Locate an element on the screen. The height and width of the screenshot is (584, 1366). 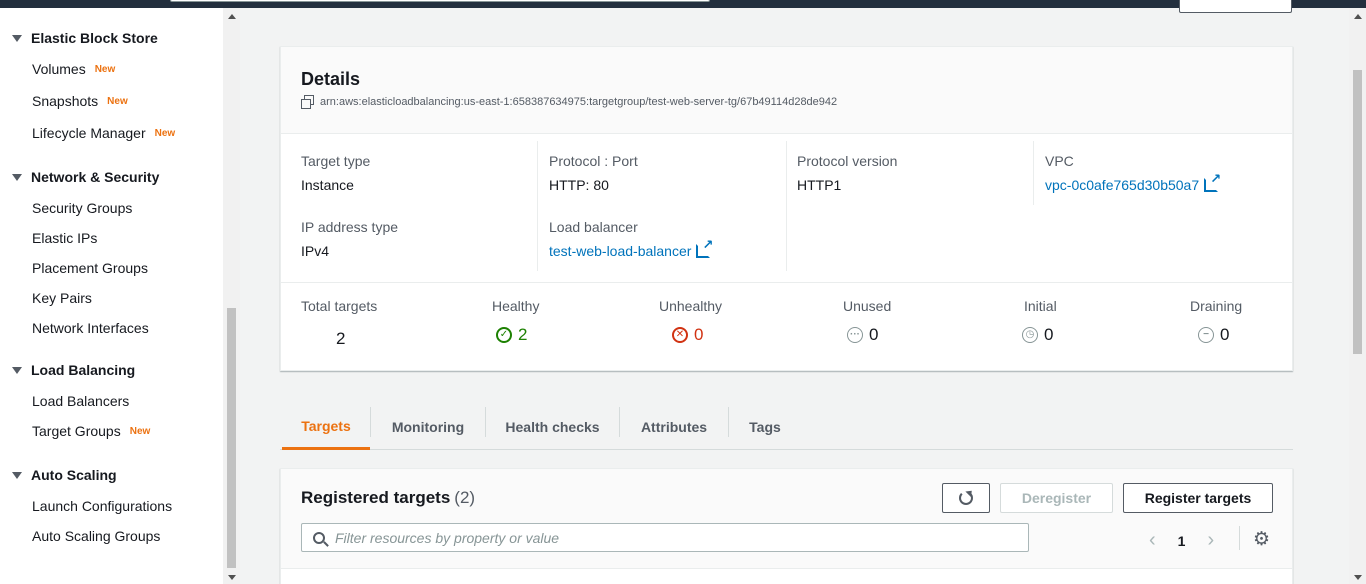
healthy-label: Healthy is located at coordinates (516, 306).